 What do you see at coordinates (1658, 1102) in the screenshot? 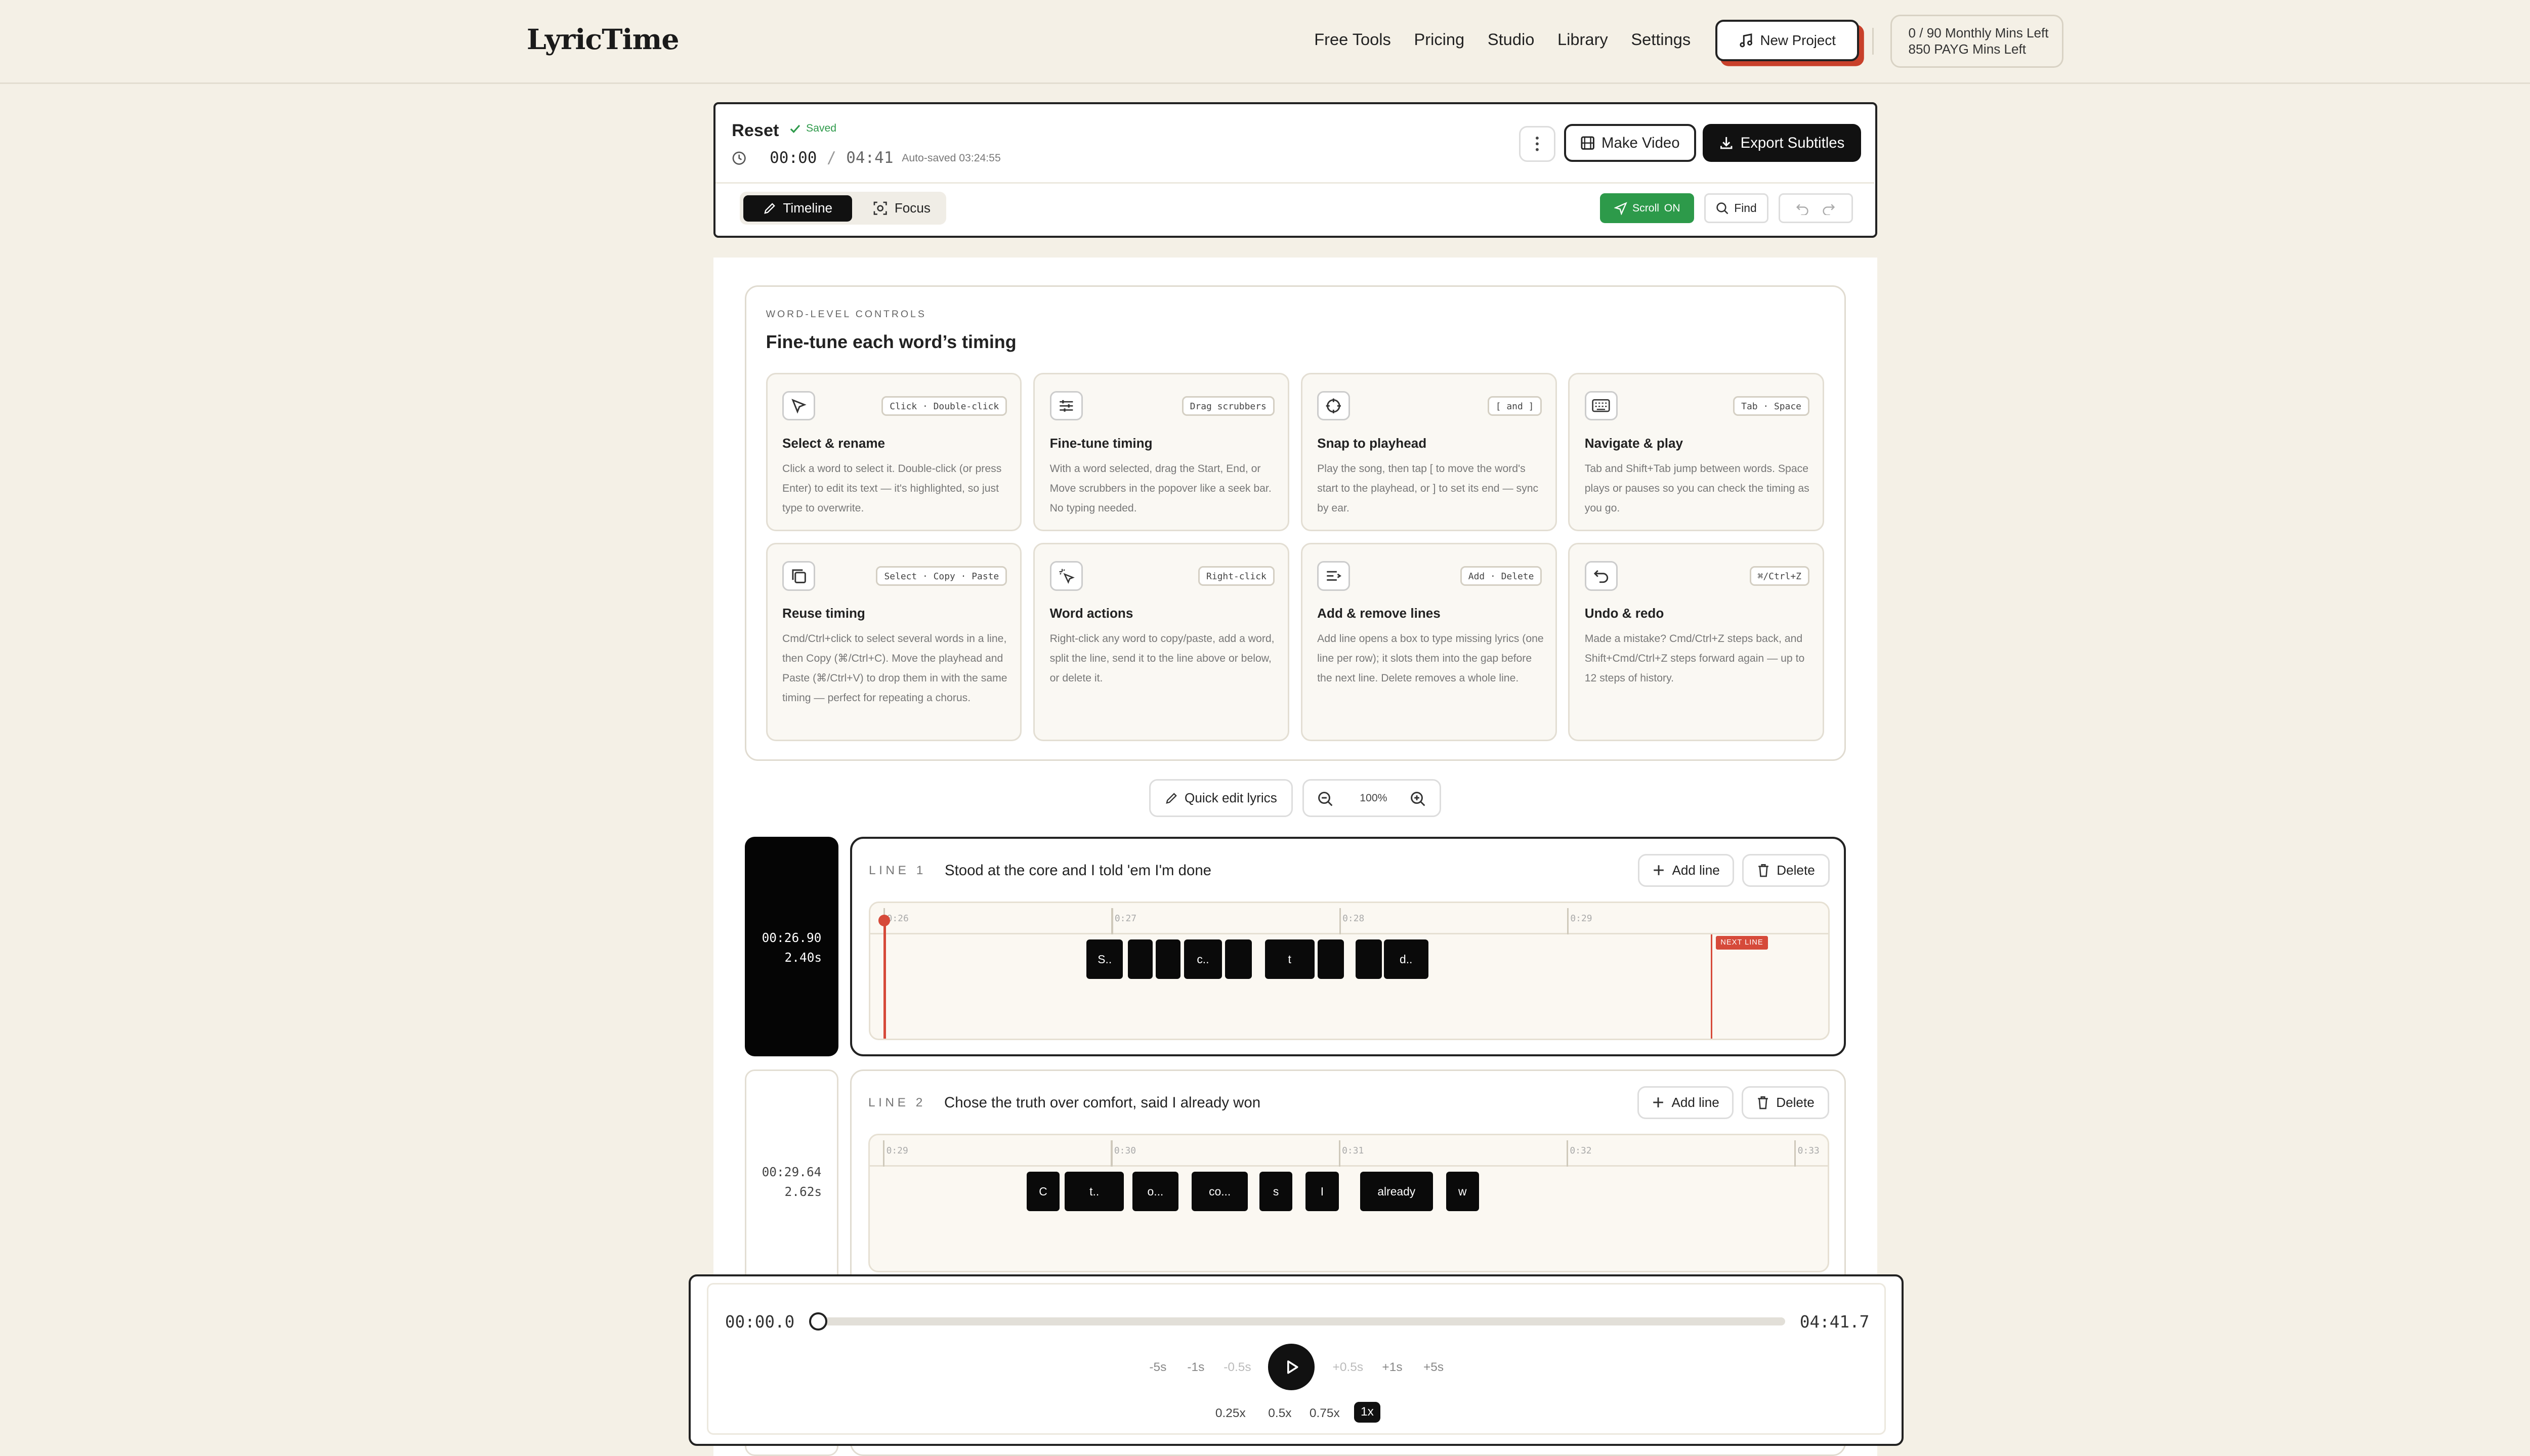
I see `plus-icon` at bounding box center [1658, 1102].